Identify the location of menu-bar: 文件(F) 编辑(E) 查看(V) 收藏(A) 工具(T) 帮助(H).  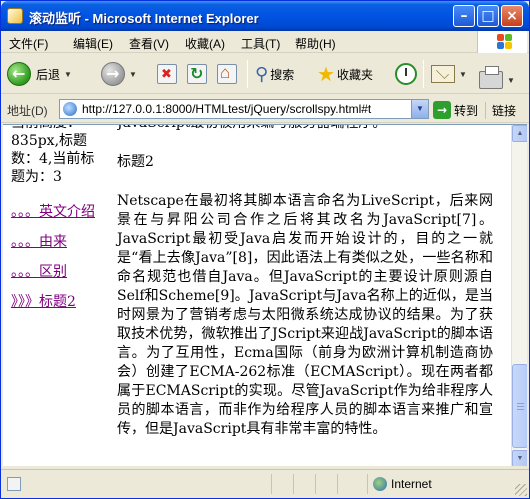
(265, 42).